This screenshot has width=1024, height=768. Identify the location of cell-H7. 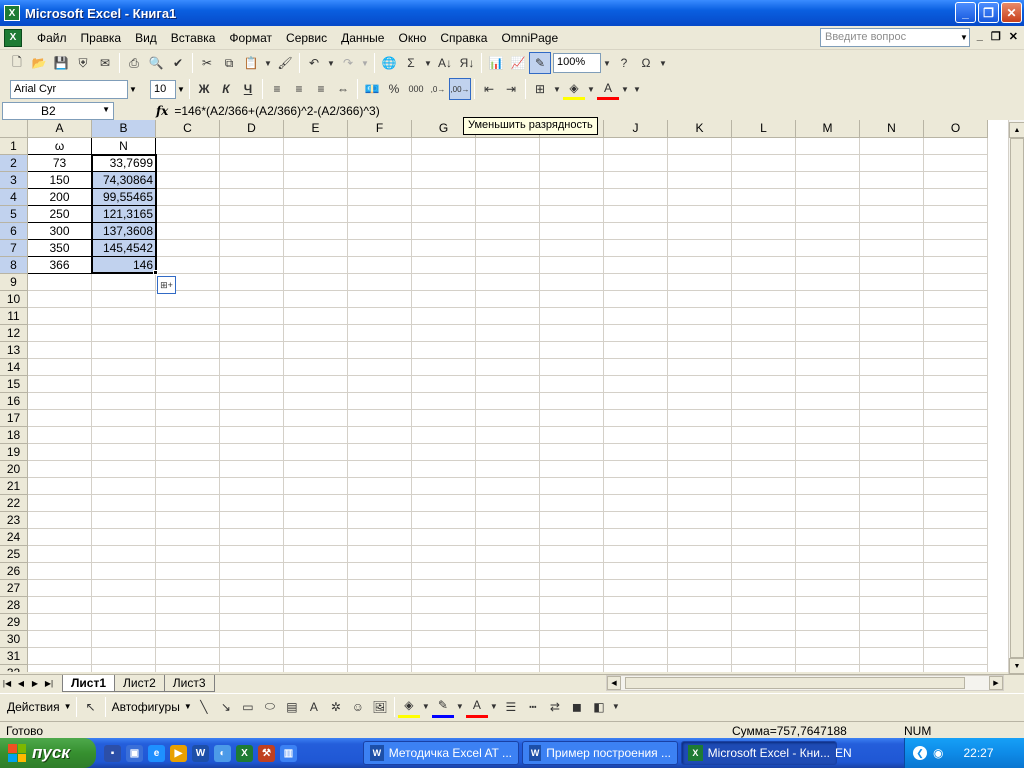
(508, 248).